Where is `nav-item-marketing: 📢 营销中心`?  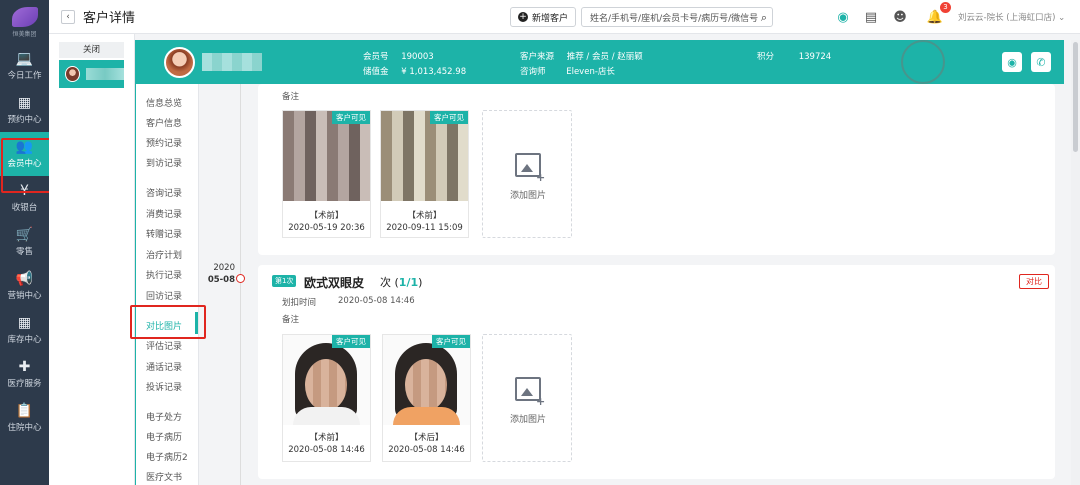
nav-item-marketing: 📢 营销中心 is located at coordinates (24, 286).